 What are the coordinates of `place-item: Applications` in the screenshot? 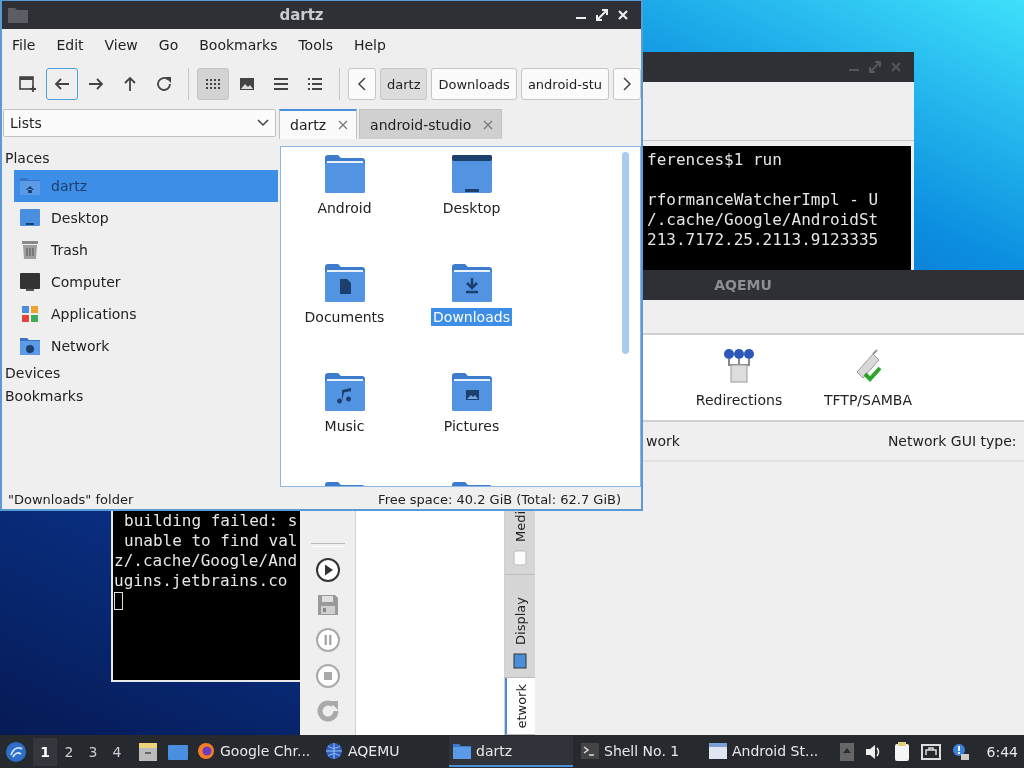 It's located at (146, 314).